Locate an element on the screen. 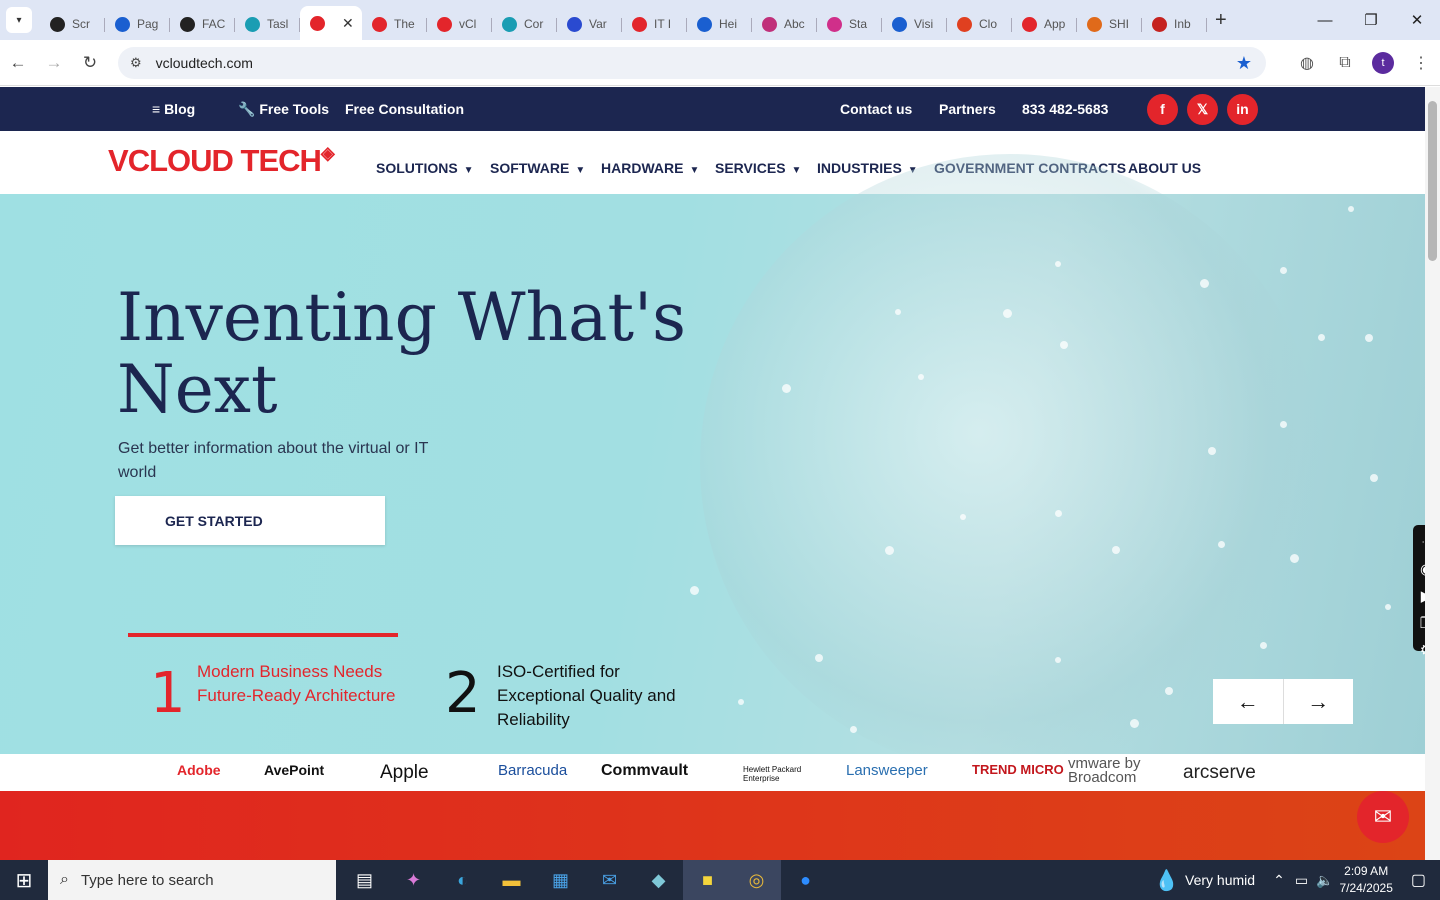 This screenshot has height=900, width=1440. maximize-button: ❐ is located at coordinates (1371, 20).